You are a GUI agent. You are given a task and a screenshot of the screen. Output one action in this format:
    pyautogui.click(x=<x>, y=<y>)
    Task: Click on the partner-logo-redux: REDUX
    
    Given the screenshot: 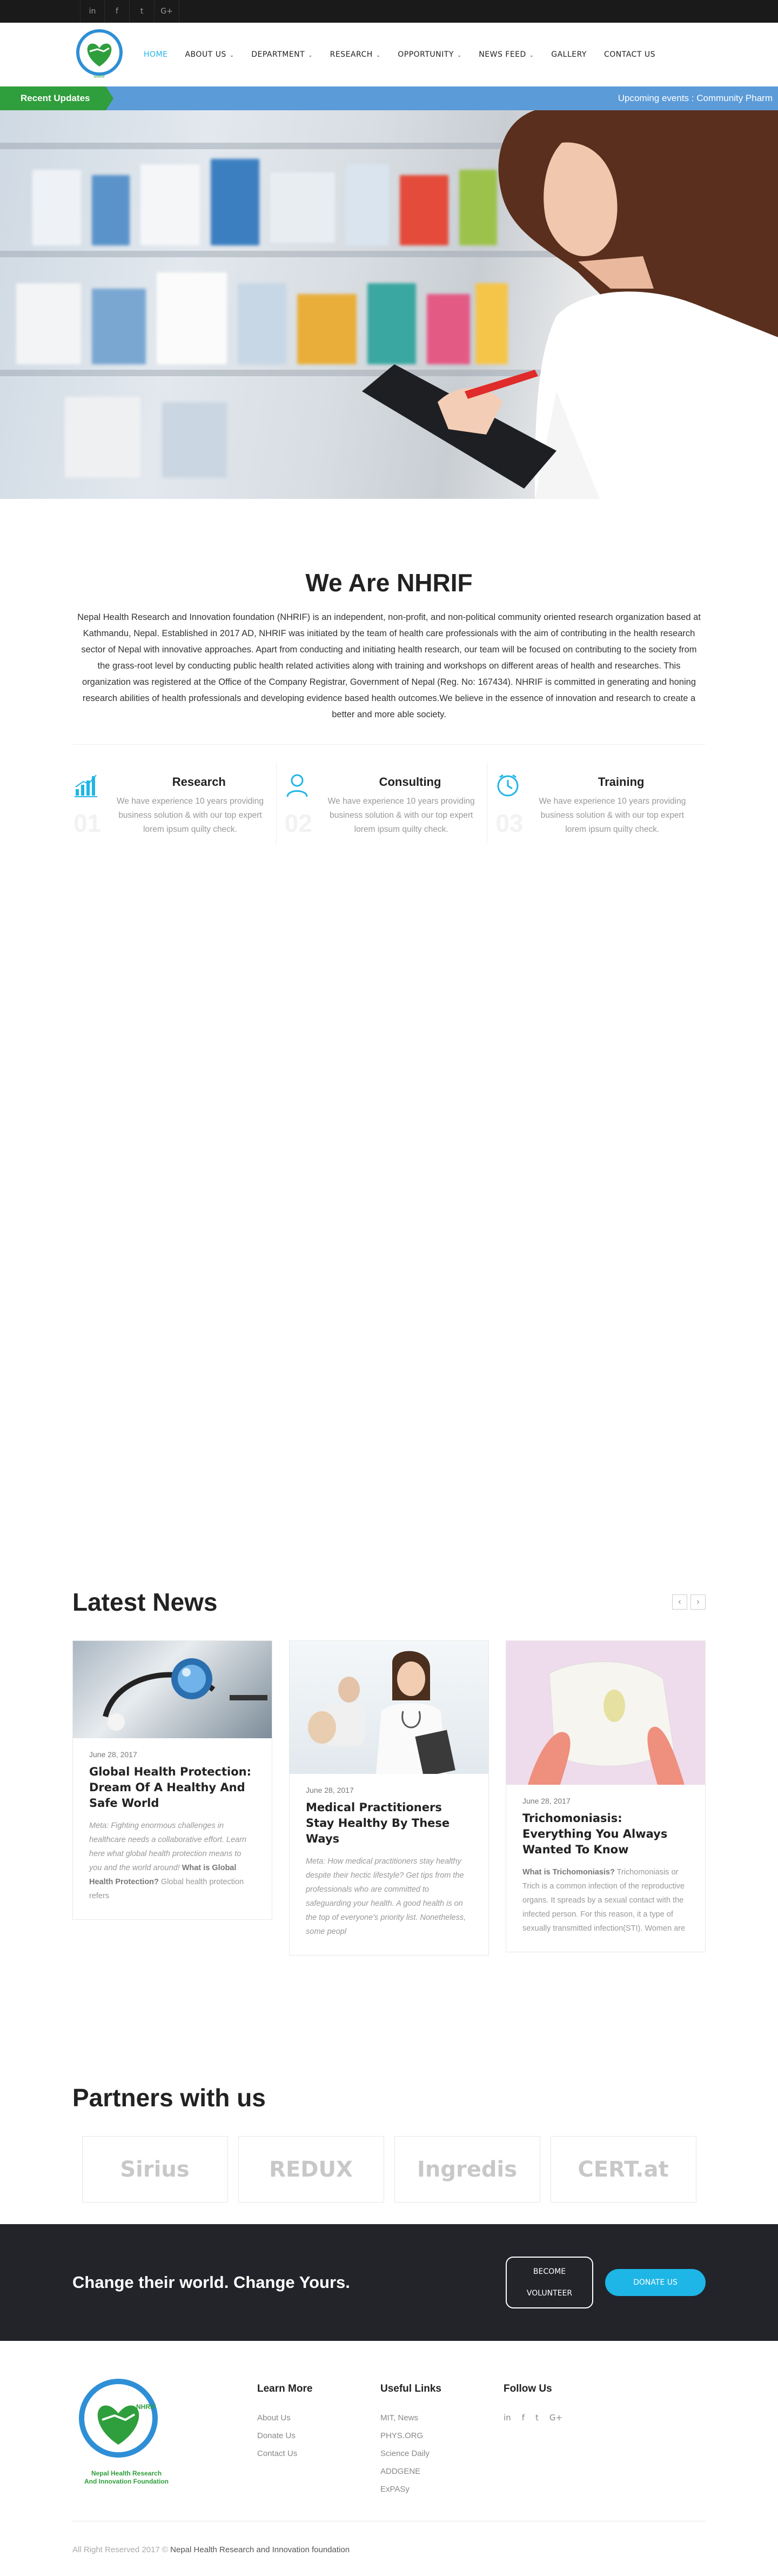 What is the action you would take?
    pyautogui.click(x=311, y=2169)
    